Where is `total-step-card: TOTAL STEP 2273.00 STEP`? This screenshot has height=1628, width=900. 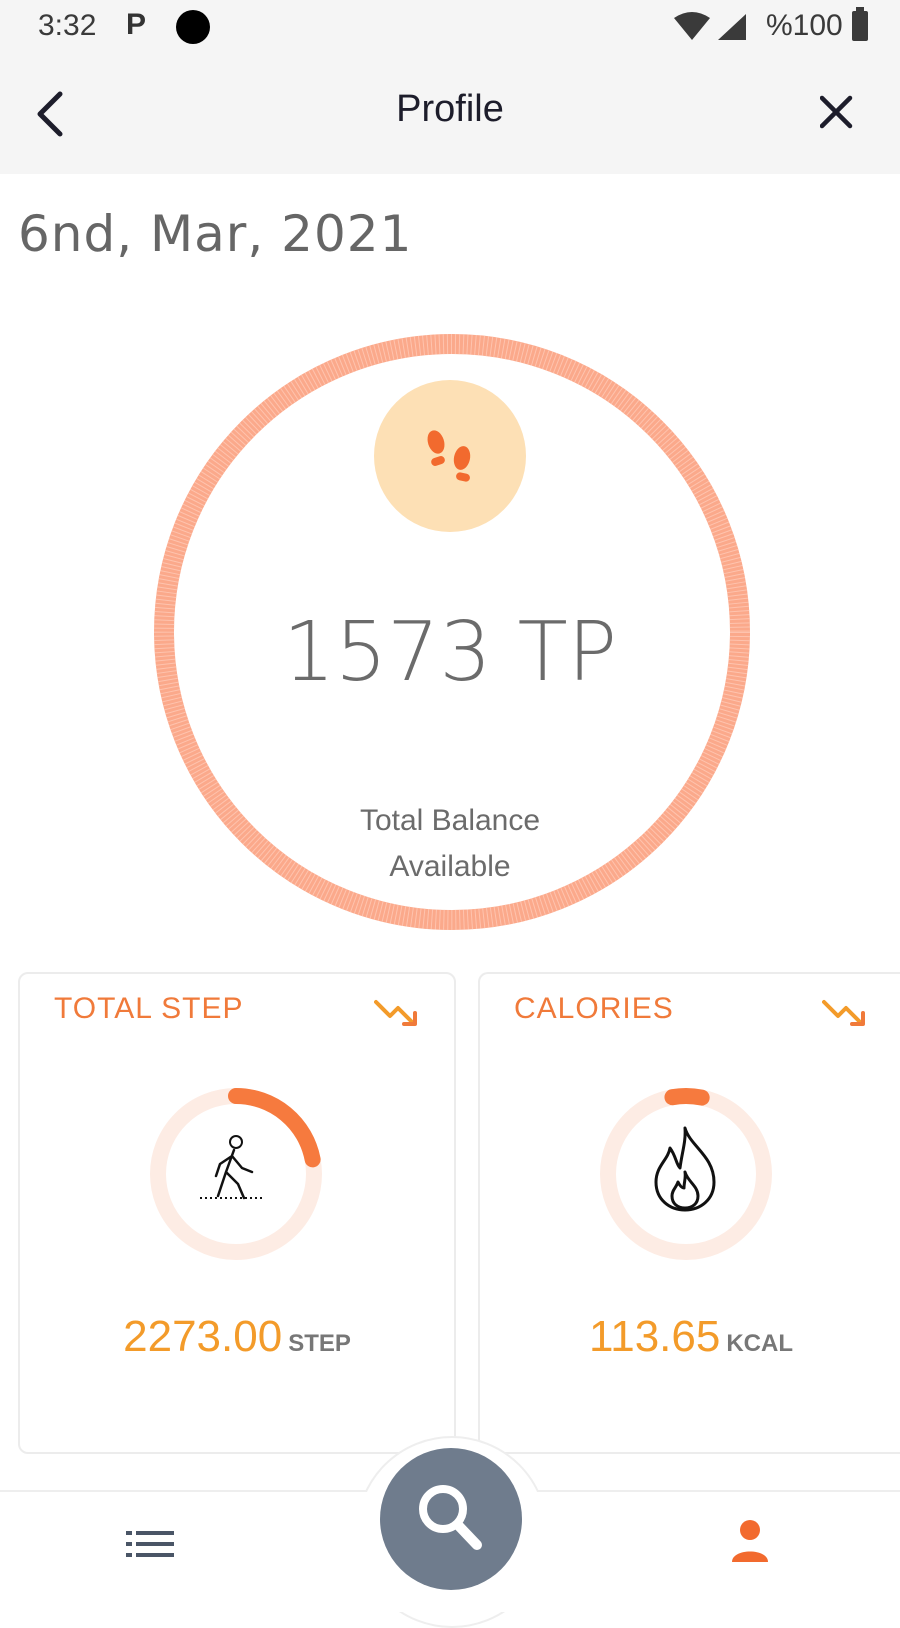 total-step-card: TOTAL STEP 2273.00 STEP is located at coordinates (237, 1213).